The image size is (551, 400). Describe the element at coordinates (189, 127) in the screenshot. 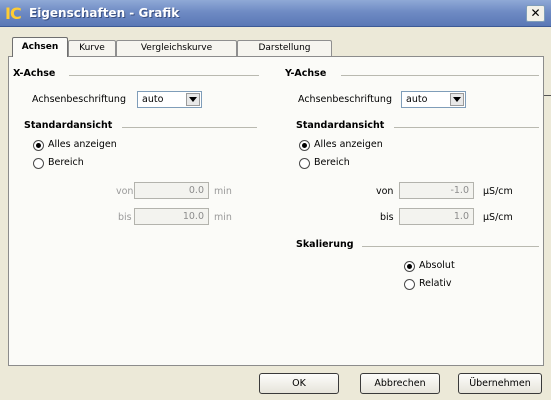

I see `x-standard-view-divider` at that location.